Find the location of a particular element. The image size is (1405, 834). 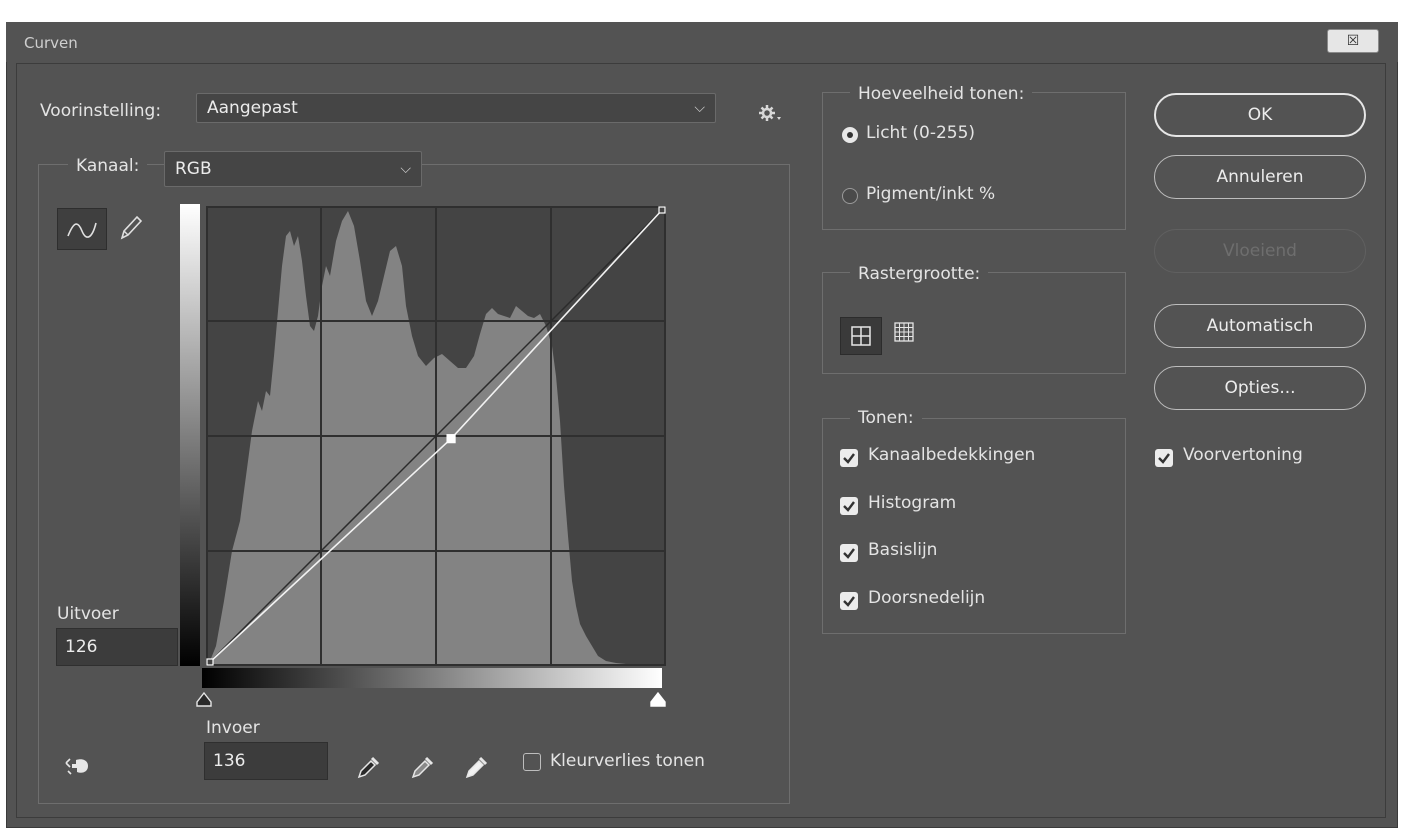

dialog-title: Curven is located at coordinates (51, 43).